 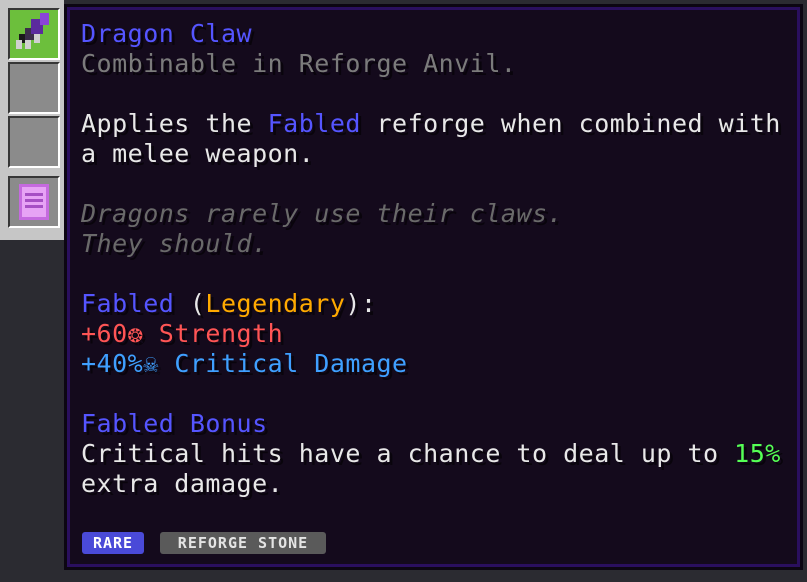 What do you see at coordinates (113, 543) in the screenshot?
I see `rarity-badge: RARE` at bounding box center [113, 543].